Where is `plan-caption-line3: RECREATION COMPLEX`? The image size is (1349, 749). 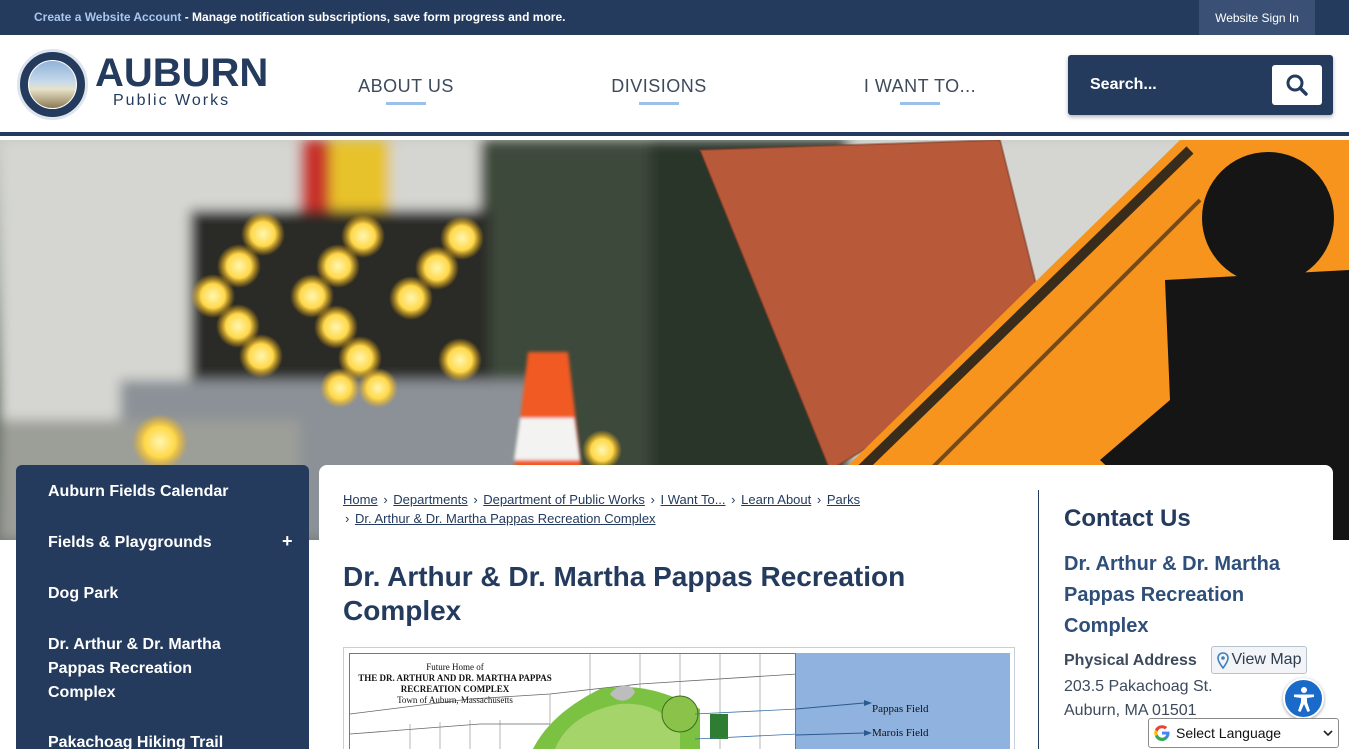 plan-caption-line3: RECREATION COMPLEX is located at coordinates (455, 689).